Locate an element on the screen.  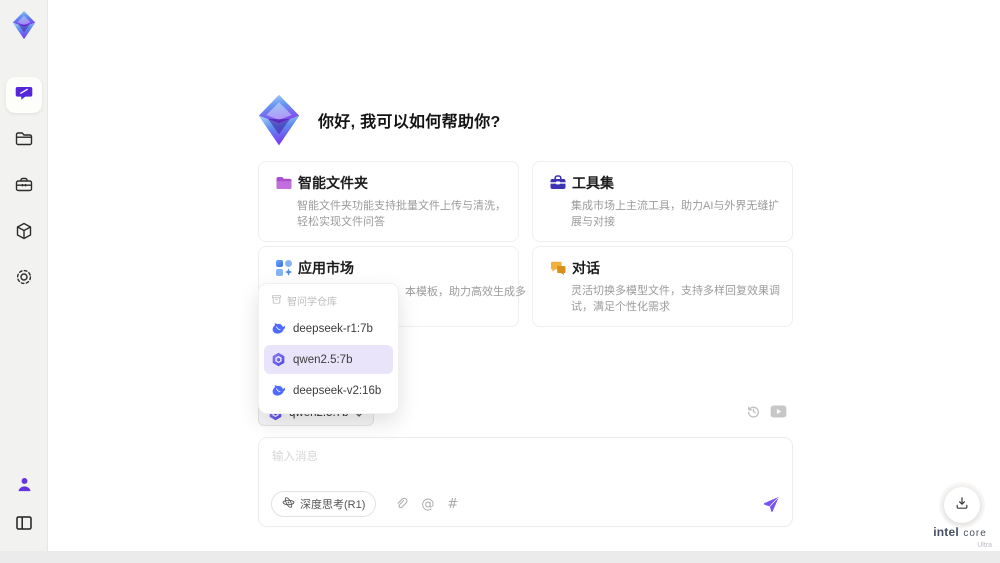
video-icon is located at coordinates (778, 411).